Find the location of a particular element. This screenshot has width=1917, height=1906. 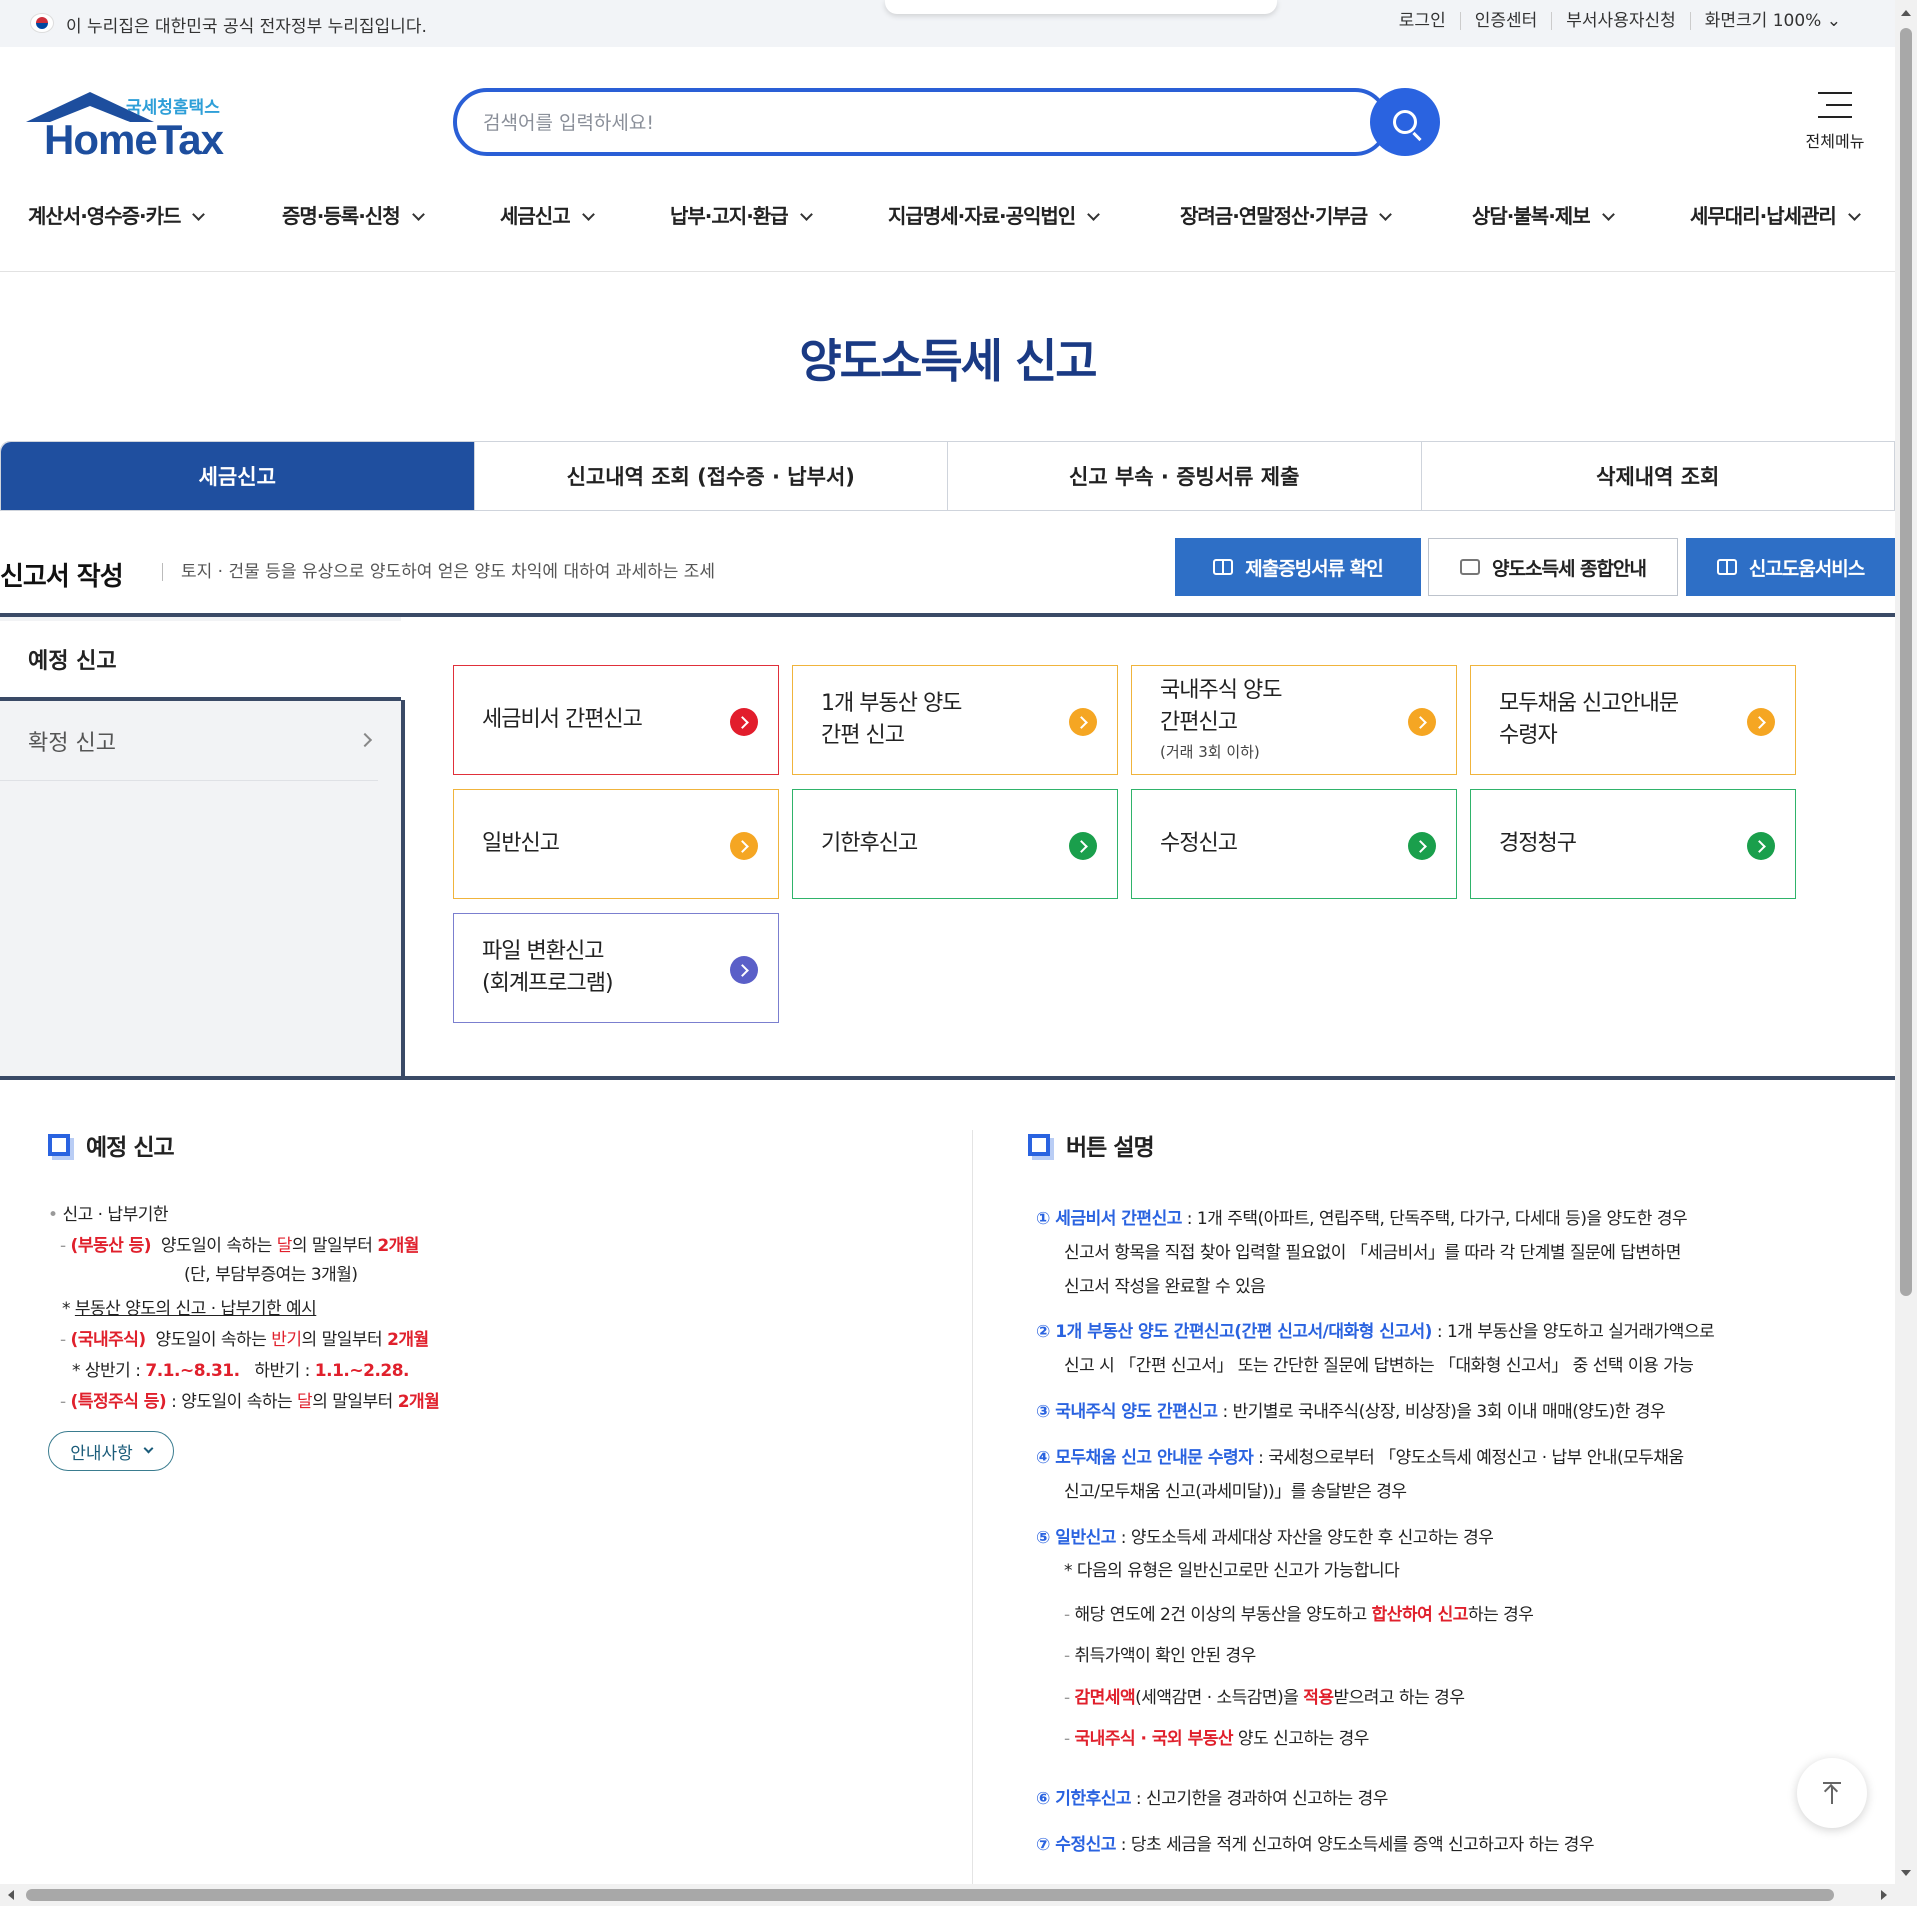

card-label: 세금비서 간편신고 is located at coordinates (562, 719).